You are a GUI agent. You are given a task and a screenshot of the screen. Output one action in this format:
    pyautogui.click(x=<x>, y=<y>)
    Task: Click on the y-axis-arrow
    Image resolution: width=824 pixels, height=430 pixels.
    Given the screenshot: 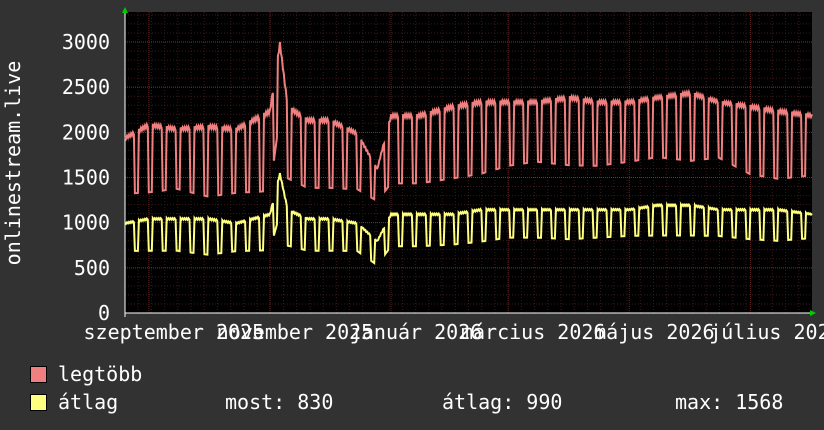 What is the action you would take?
    pyautogui.click(x=125, y=10)
    